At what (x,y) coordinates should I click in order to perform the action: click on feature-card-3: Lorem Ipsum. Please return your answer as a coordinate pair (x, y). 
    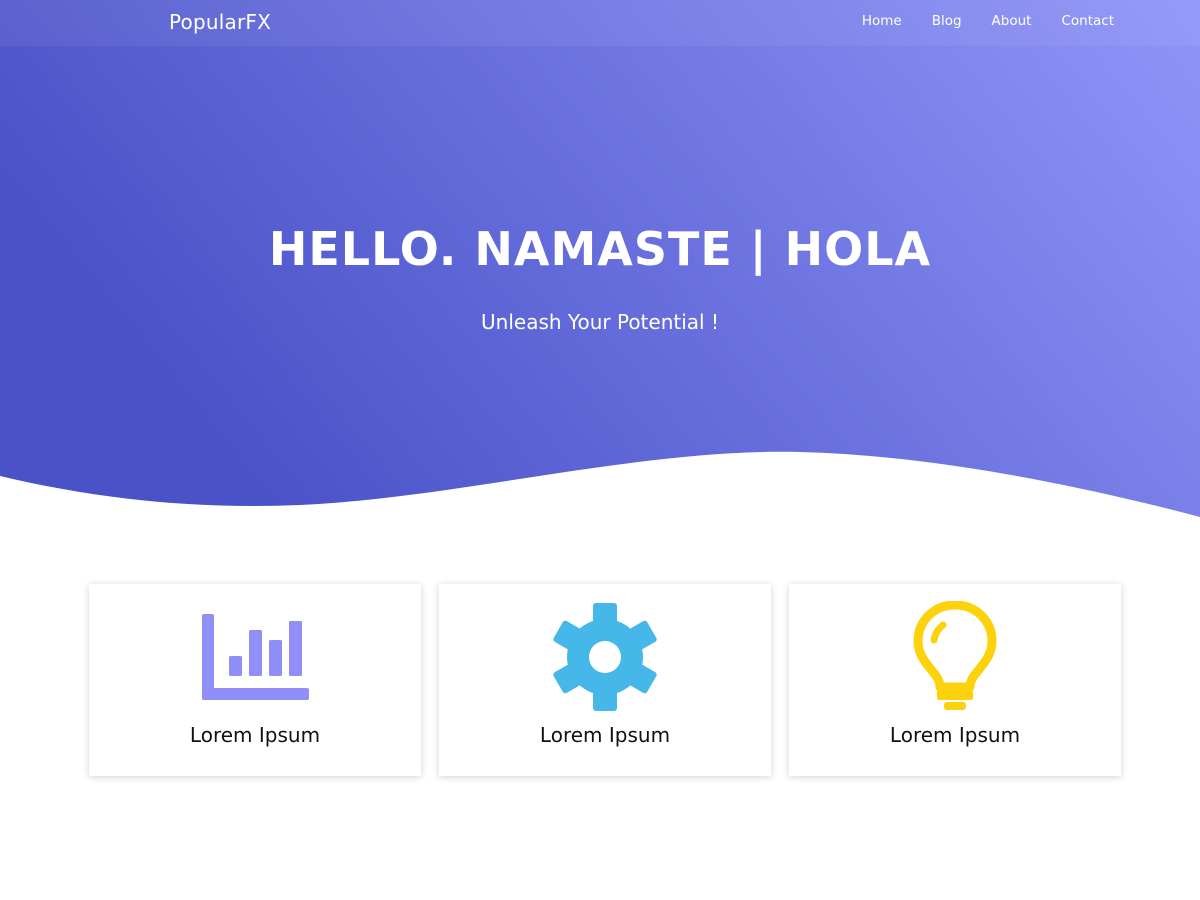
    Looking at the image, I should click on (955, 680).